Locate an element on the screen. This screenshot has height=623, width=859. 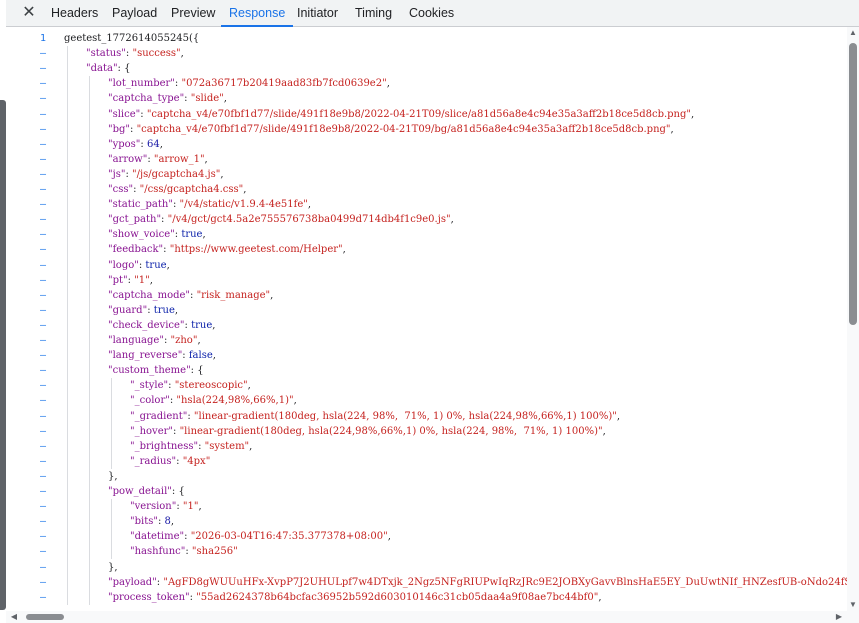
code-token: geetest_1772614055245({ is located at coordinates (132, 38).